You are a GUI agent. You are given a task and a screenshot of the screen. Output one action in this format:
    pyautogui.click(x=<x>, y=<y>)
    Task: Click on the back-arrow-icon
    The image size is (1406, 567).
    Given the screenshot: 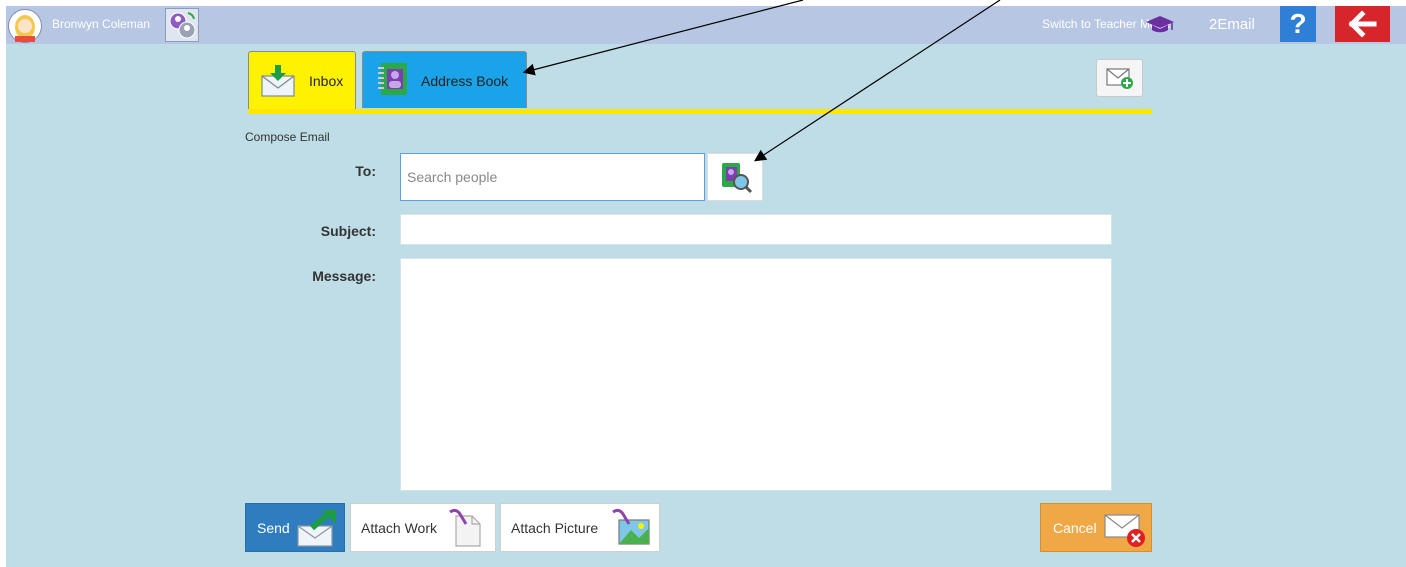 What is the action you would take?
    pyautogui.click(x=1362, y=24)
    